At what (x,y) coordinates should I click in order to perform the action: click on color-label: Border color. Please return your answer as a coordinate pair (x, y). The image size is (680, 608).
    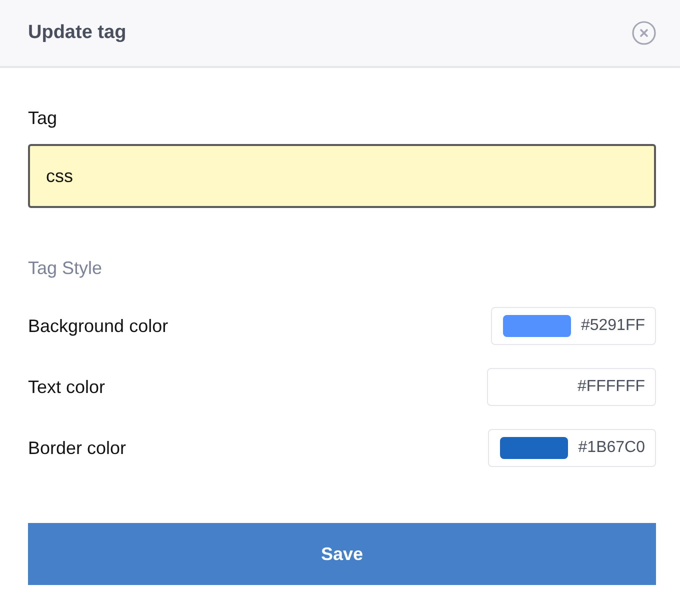
    Looking at the image, I should click on (77, 448).